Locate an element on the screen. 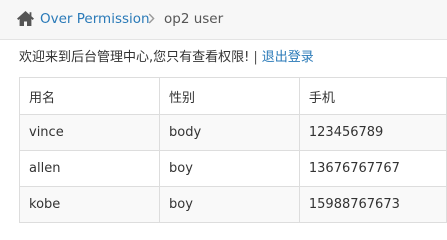 This screenshot has height=240, width=447. column-header-username: 用名 is located at coordinates (89, 96).